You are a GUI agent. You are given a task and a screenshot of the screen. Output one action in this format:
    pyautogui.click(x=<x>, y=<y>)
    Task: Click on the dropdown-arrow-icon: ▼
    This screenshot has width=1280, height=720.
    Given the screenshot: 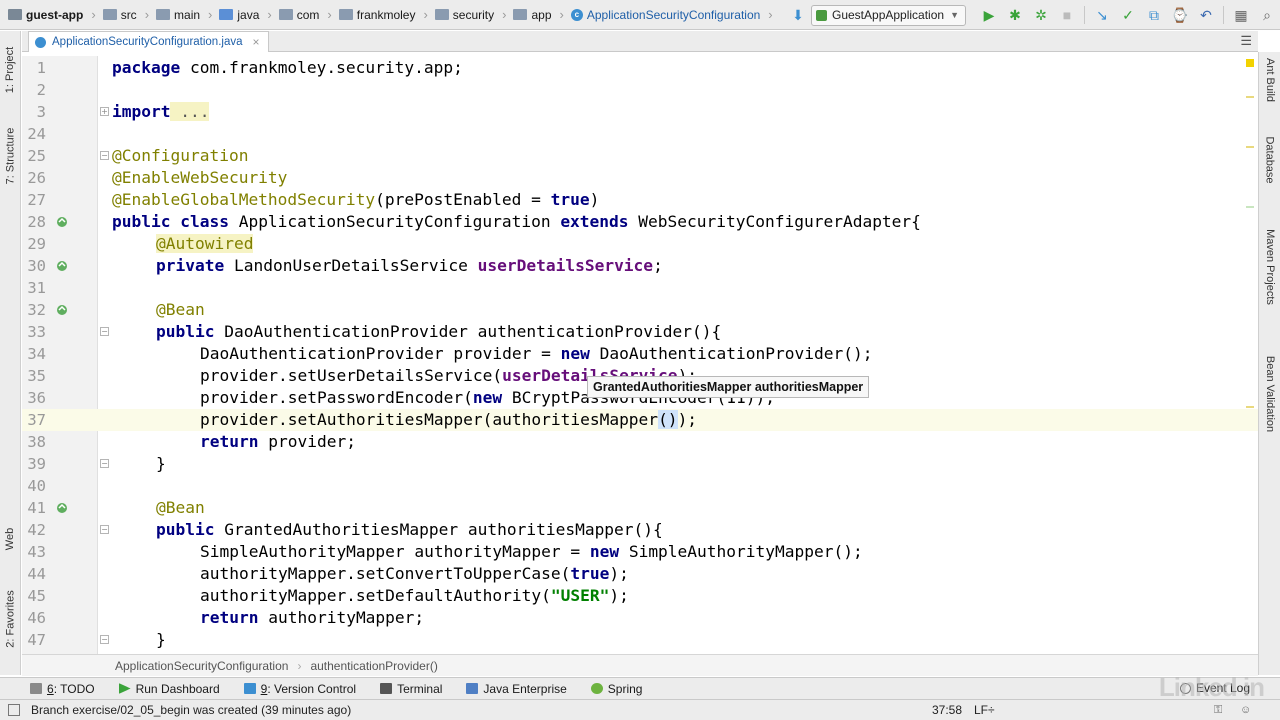 What is the action you would take?
    pyautogui.click(x=954, y=15)
    